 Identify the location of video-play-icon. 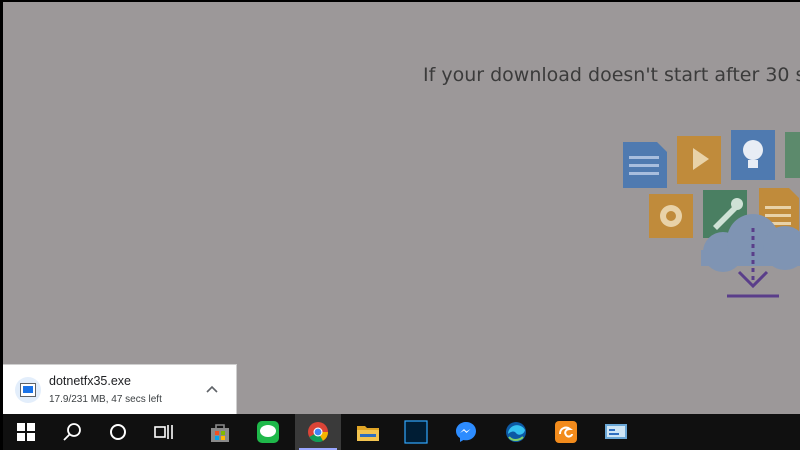
(699, 160).